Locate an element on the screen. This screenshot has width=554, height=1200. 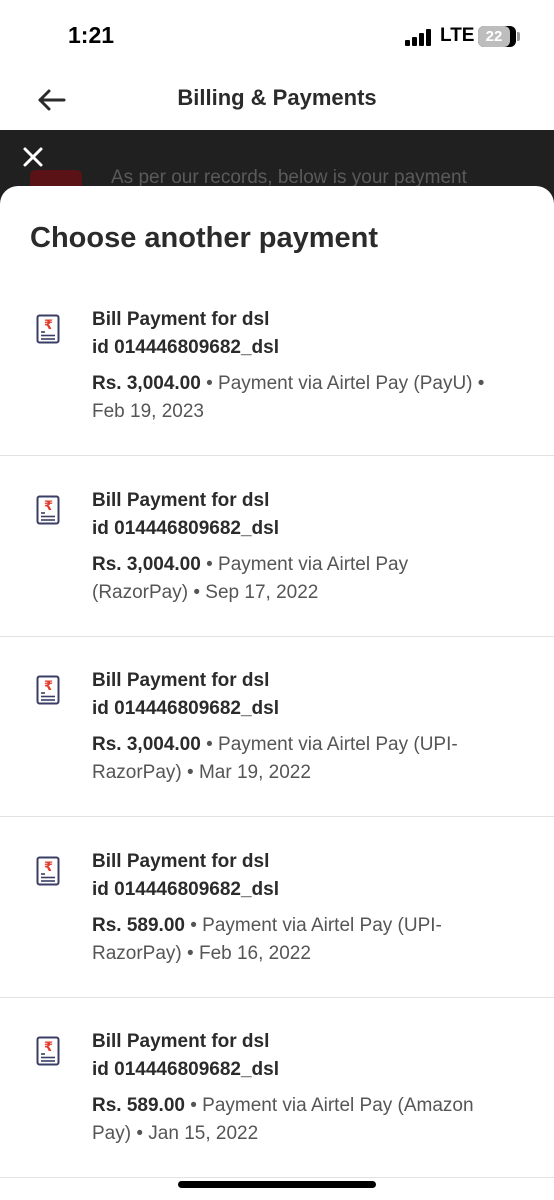
payment-method: • Payment via Airtel Pay (Amazon is located at coordinates (329, 1105).